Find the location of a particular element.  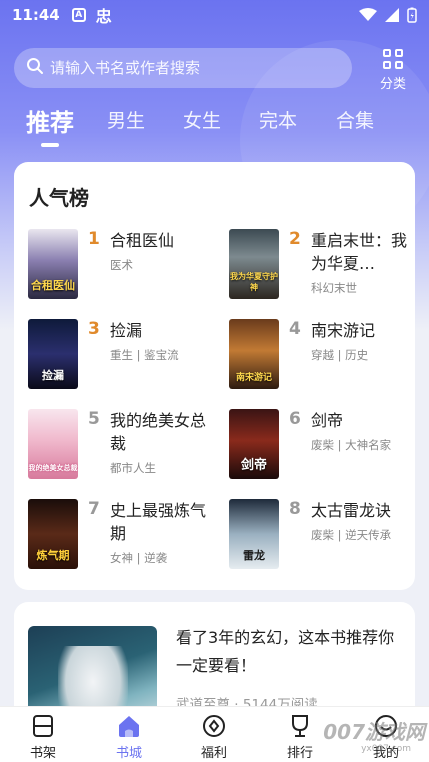

search-row: 分类 is located at coordinates (214, 69).